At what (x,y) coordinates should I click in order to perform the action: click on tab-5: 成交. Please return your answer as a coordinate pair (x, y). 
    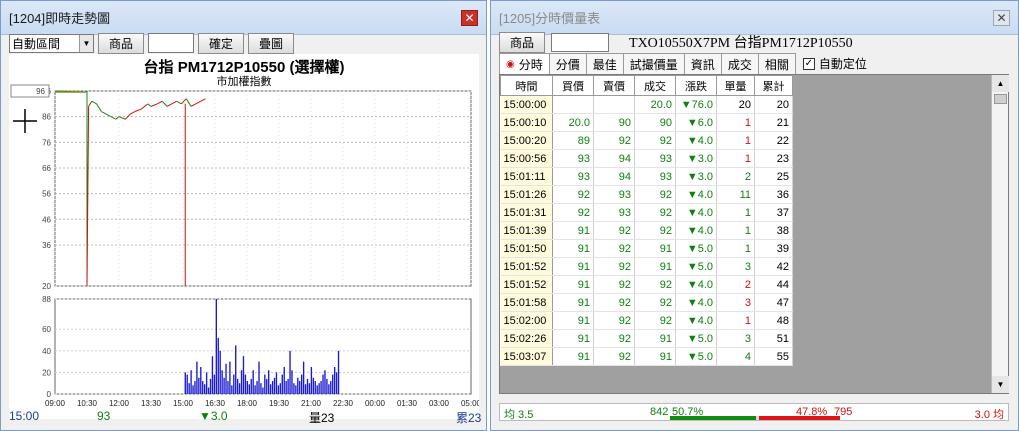
    Looking at the image, I should click on (739, 63).